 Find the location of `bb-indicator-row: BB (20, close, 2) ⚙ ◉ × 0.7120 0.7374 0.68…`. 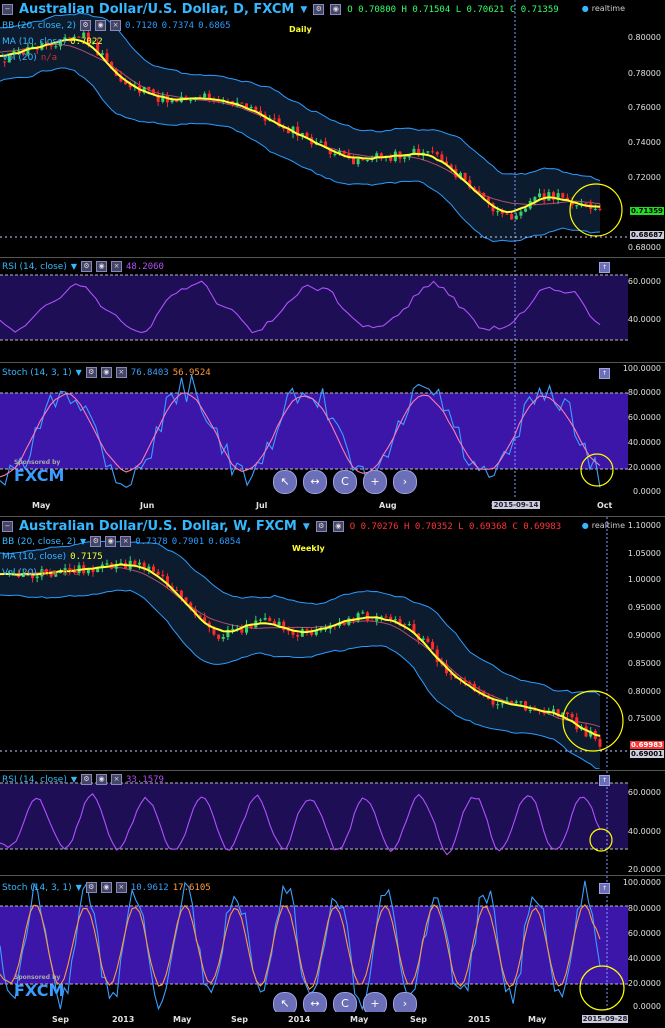

bb-indicator-row: BB (20, close, 2) ⚙ ◉ × 0.7120 0.7374 0.68… is located at coordinates (116, 25).